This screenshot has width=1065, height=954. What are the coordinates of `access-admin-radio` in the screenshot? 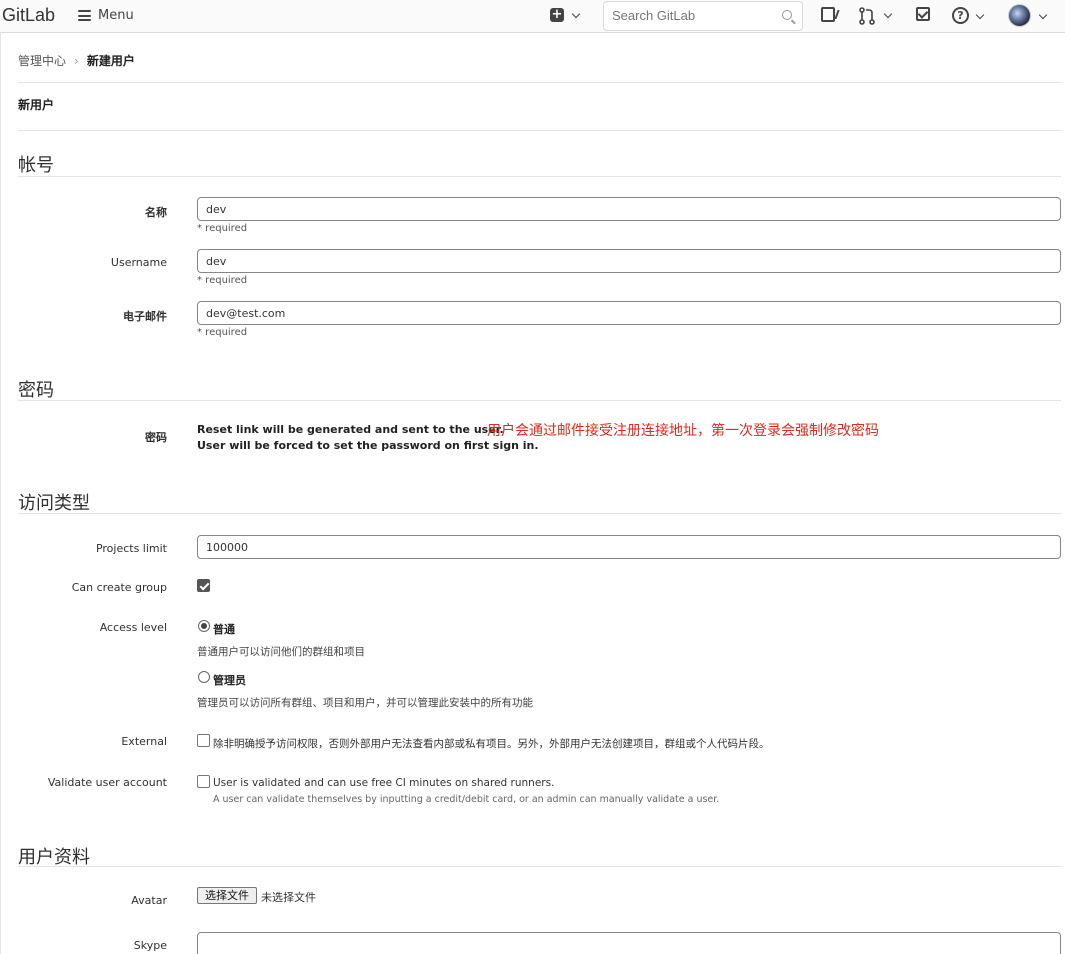 It's located at (204, 677).